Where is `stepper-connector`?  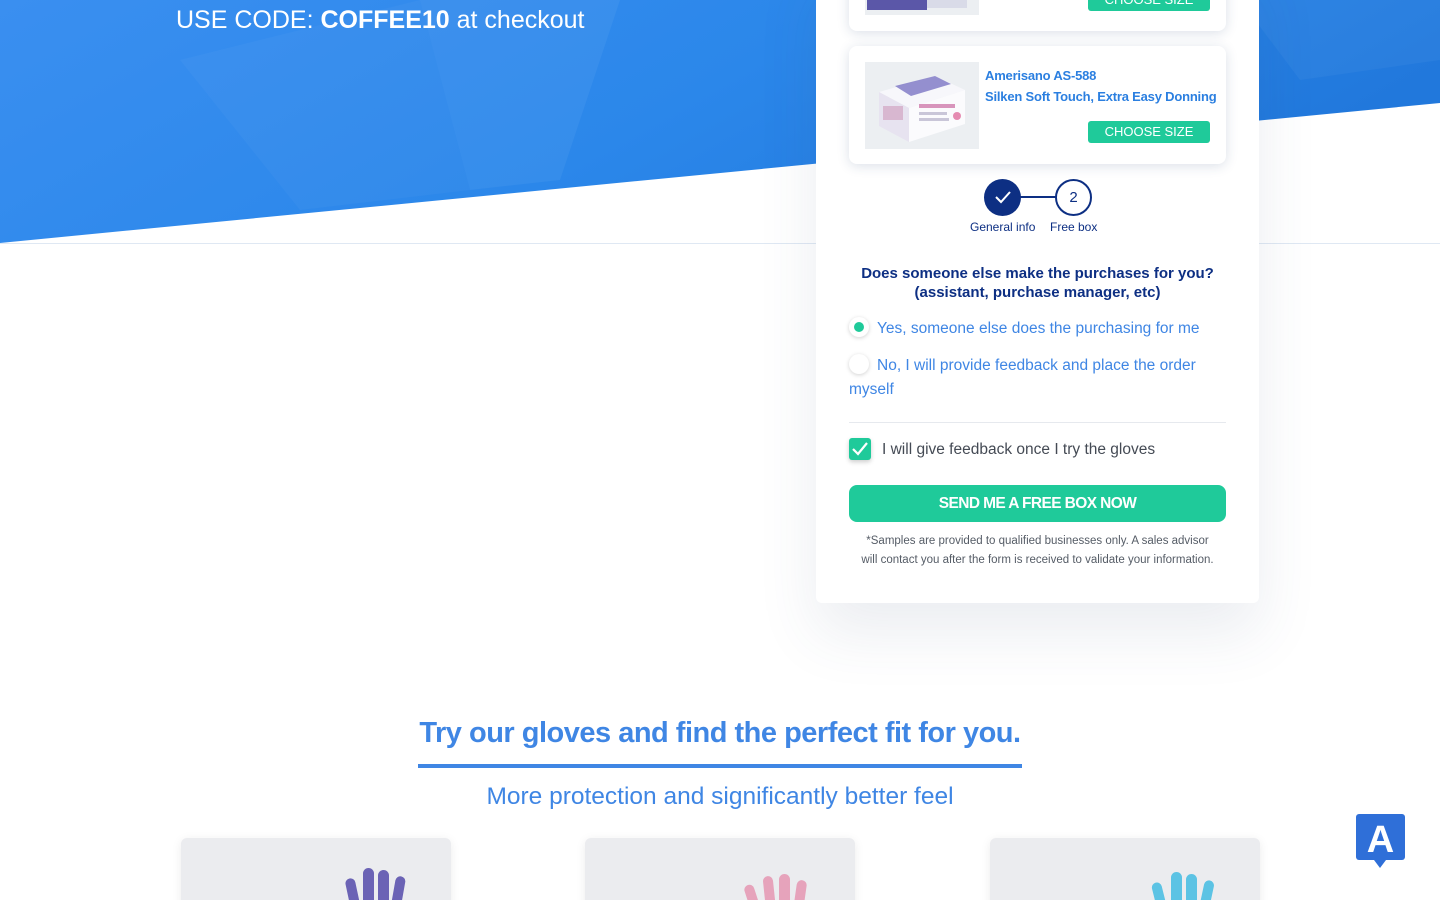
stepper-connector is located at coordinates (1038, 197).